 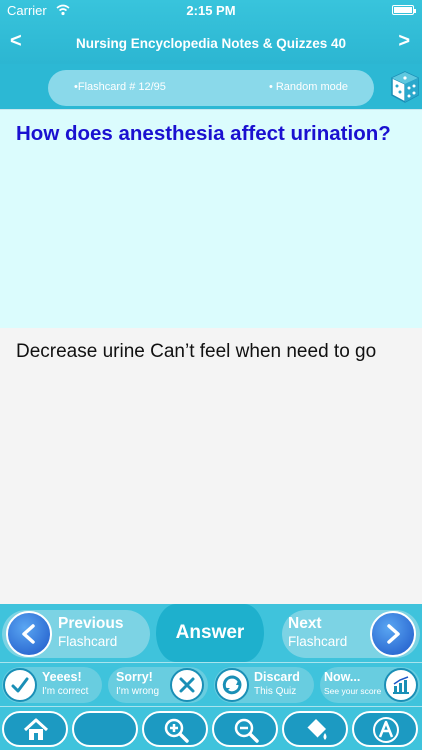 What do you see at coordinates (401, 685) in the screenshot?
I see `chart-icon` at bounding box center [401, 685].